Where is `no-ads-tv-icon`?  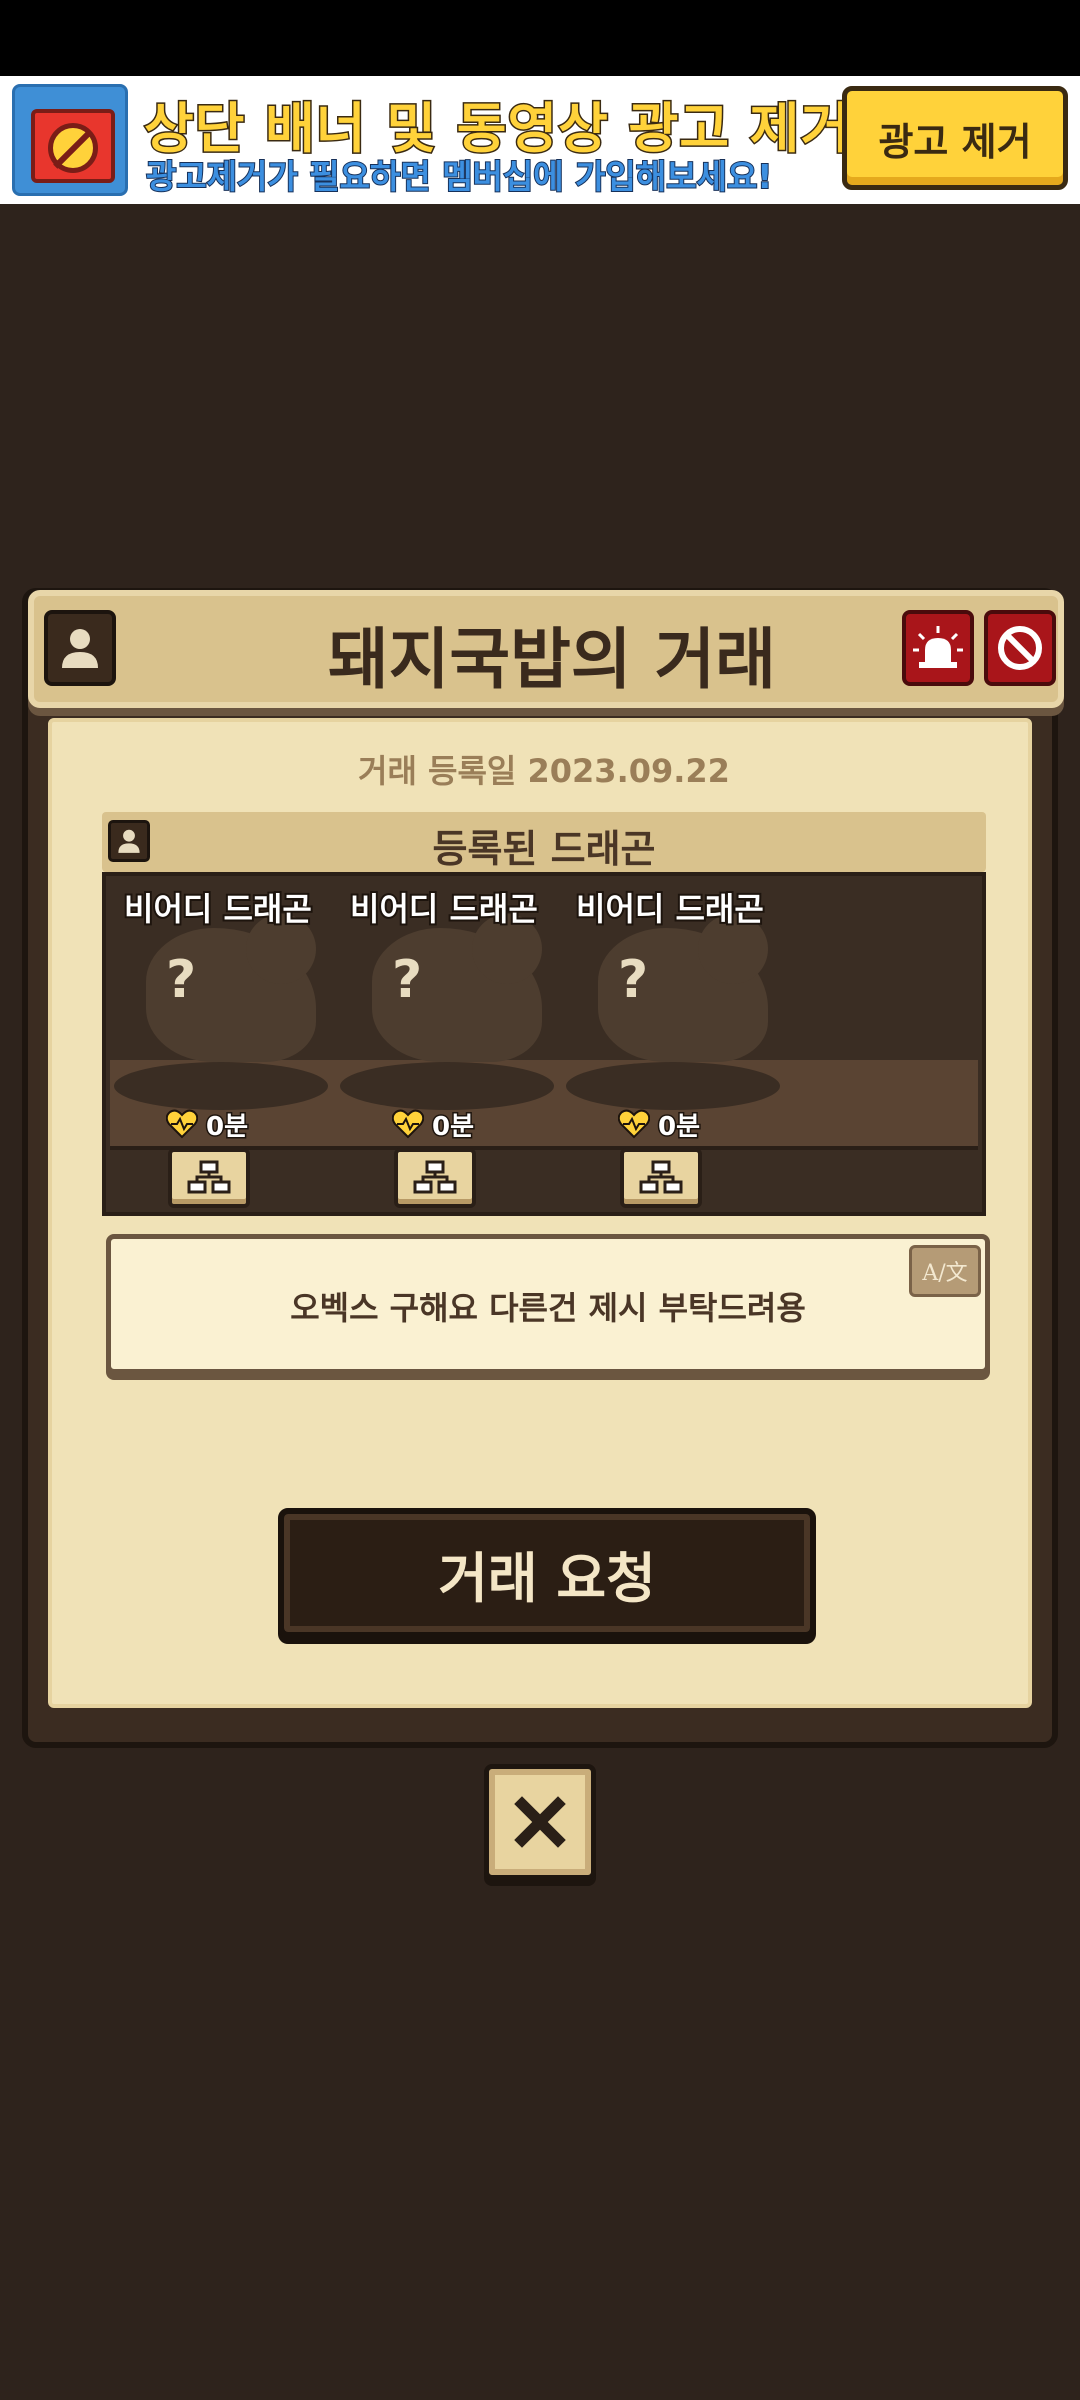 no-ads-tv-icon is located at coordinates (70, 140).